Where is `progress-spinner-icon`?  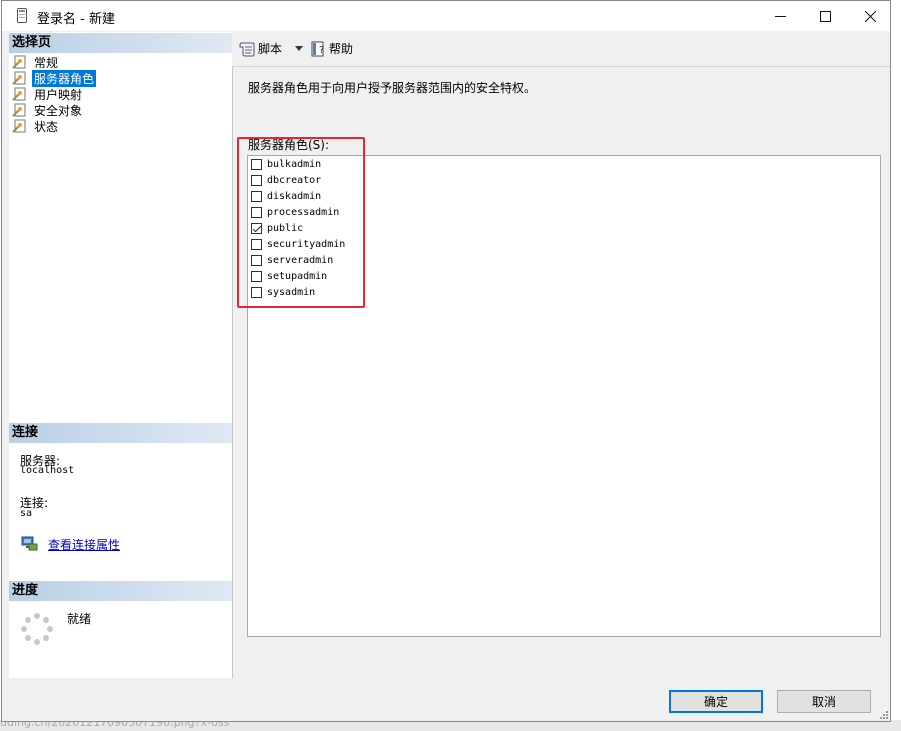
progress-spinner-icon is located at coordinates (37, 629).